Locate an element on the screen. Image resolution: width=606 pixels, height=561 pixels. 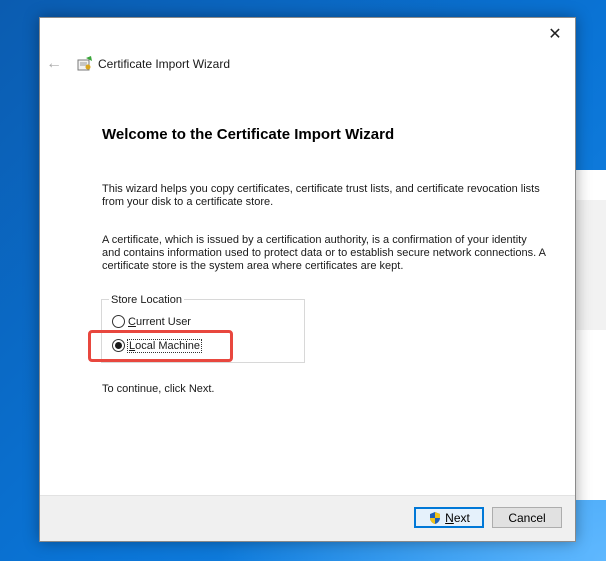
cancel-button: Cancel is located at coordinates (527, 517).